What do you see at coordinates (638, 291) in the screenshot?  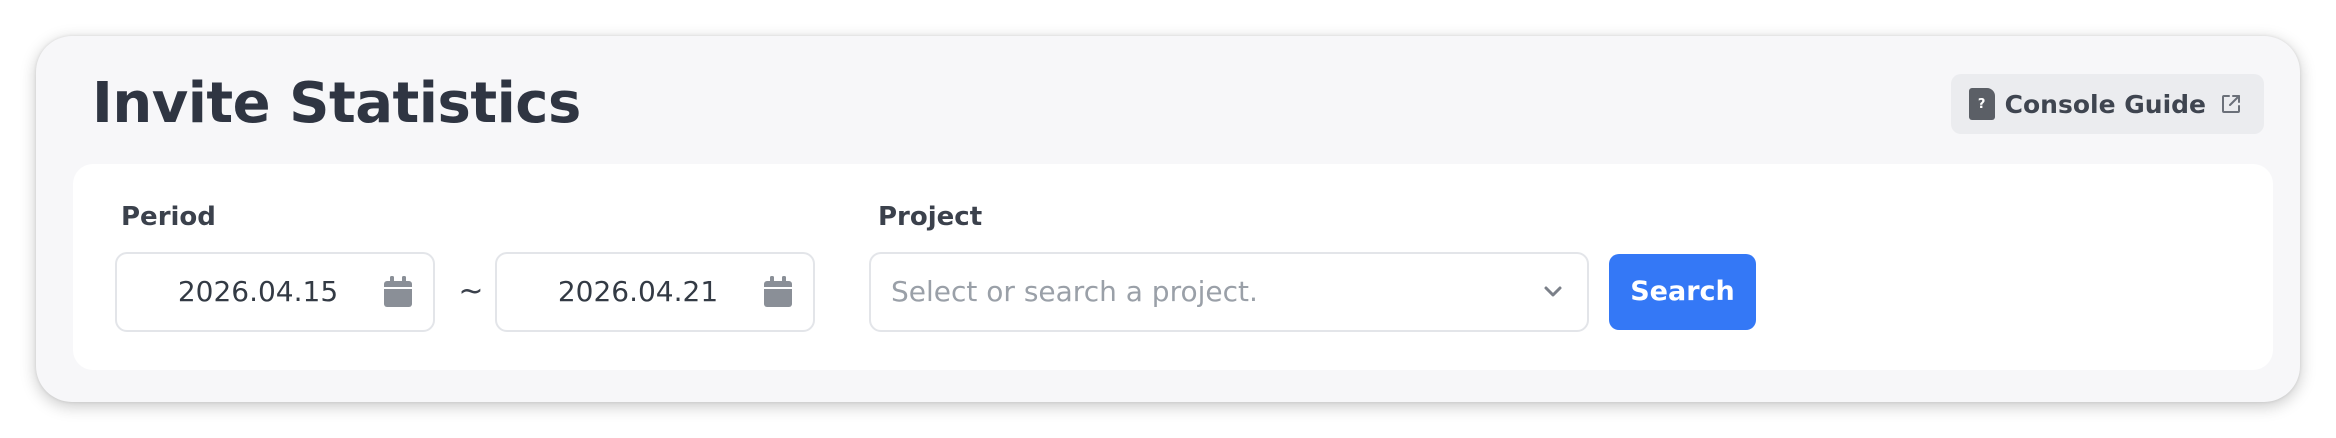 I see `end-date-value: 2026.04.21` at bounding box center [638, 291].